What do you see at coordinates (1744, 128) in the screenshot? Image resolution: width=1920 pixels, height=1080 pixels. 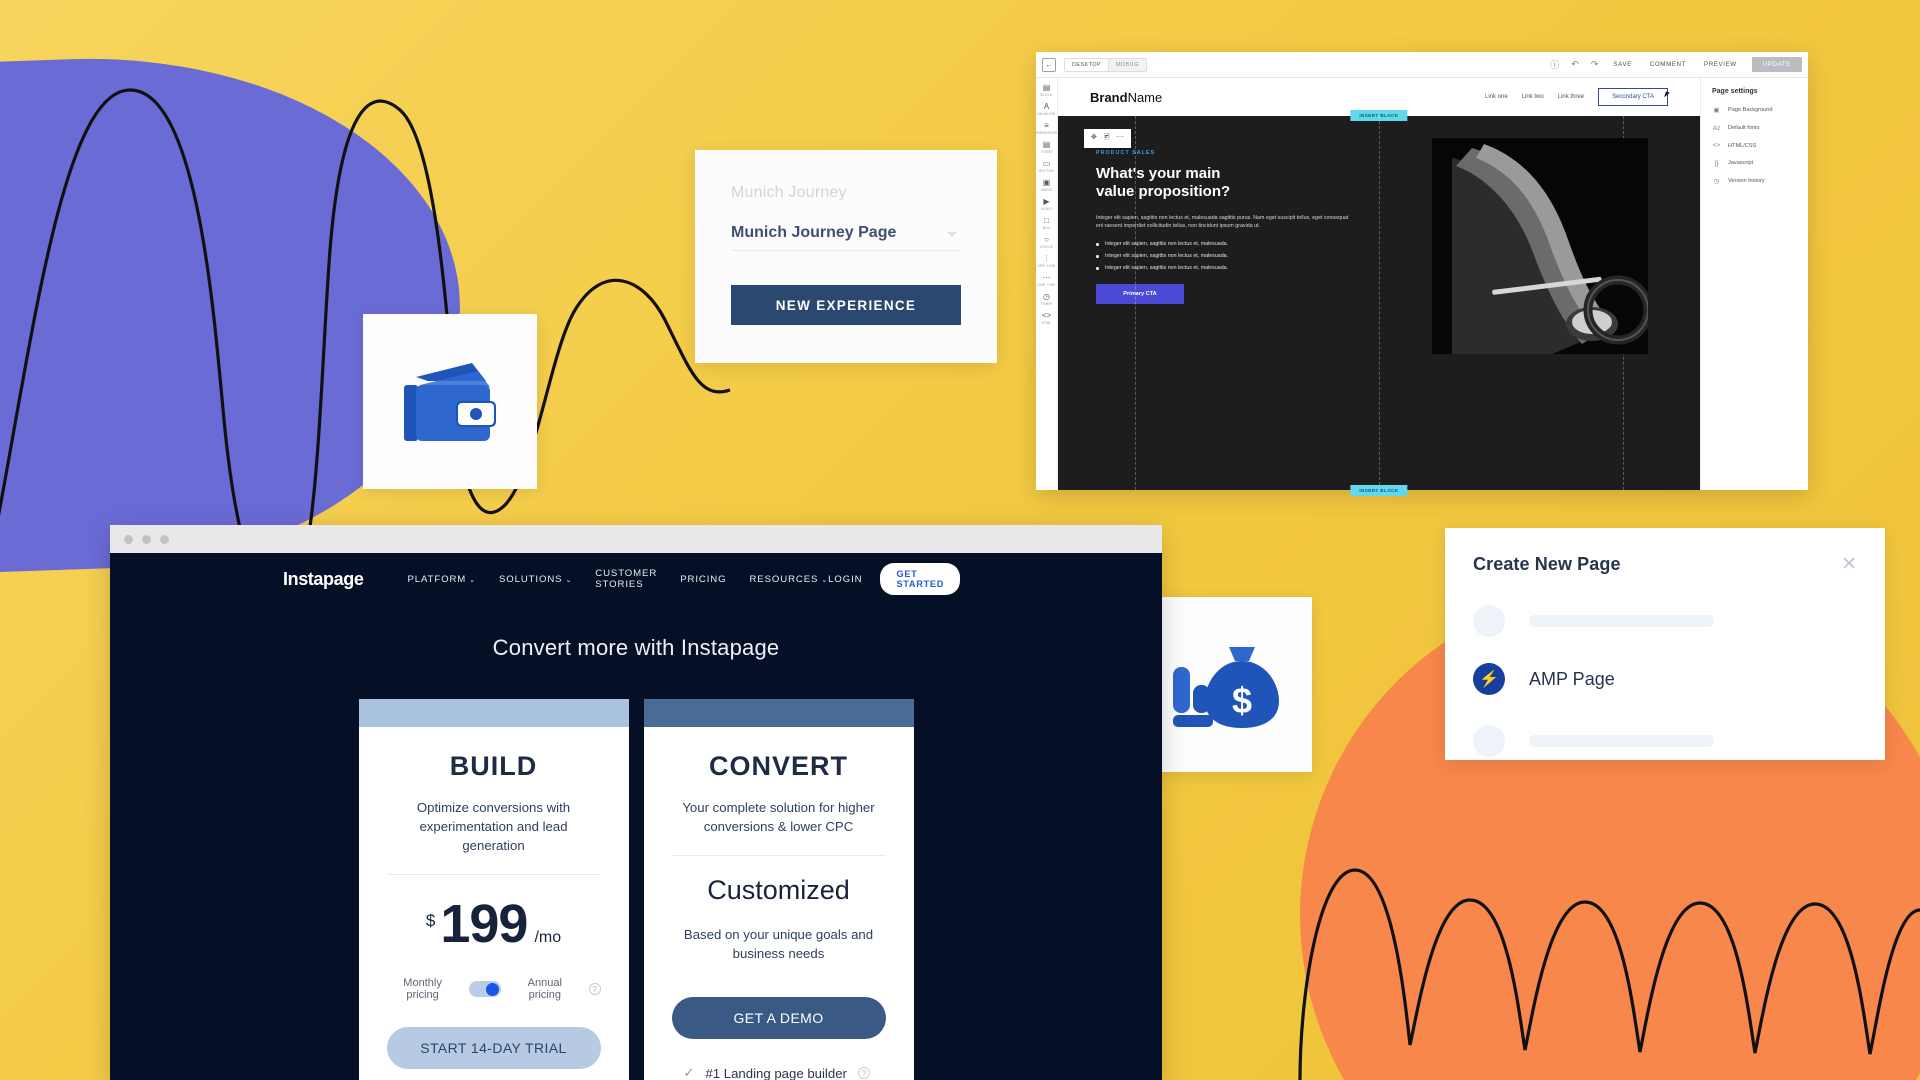 I see `page-settings-item-label: Default fonts` at bounding box center [1744, 128].